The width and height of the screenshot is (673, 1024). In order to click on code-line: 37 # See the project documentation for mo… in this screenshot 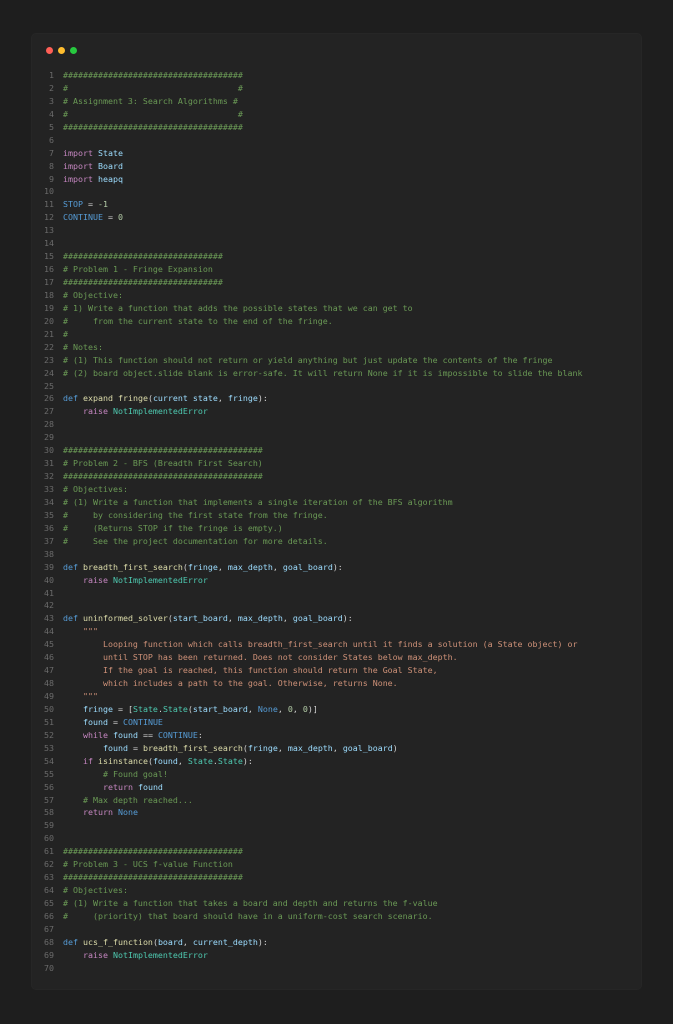, I will do `click(180, 541)`.